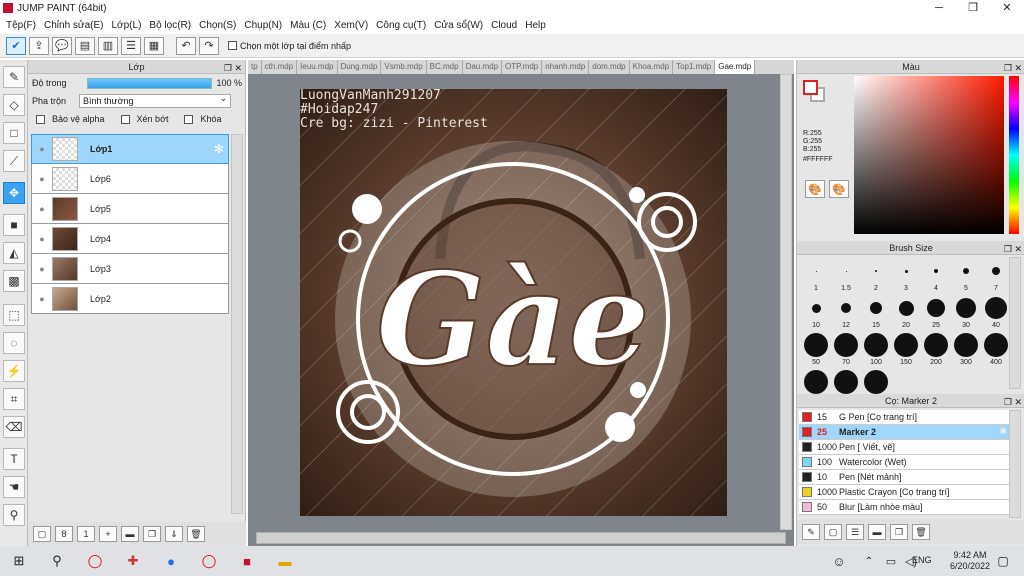  Describe the element at coordinates (404, 67) in the screenshot. I see `tab-document: Vsmb.mdp` at that location.